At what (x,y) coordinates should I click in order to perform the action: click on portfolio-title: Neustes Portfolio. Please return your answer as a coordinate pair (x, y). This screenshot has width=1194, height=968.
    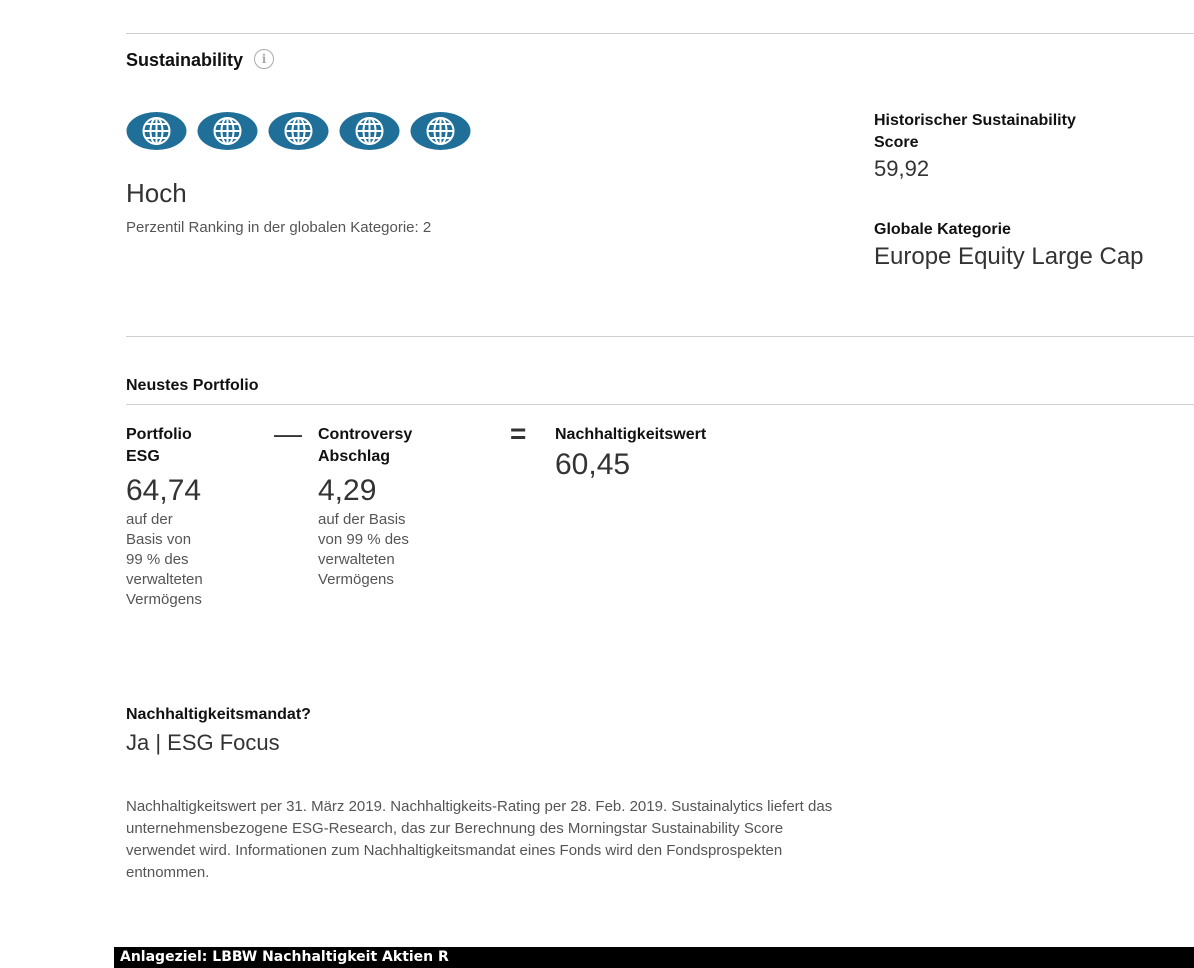
    Looking at the image, I should click on (192, 385).